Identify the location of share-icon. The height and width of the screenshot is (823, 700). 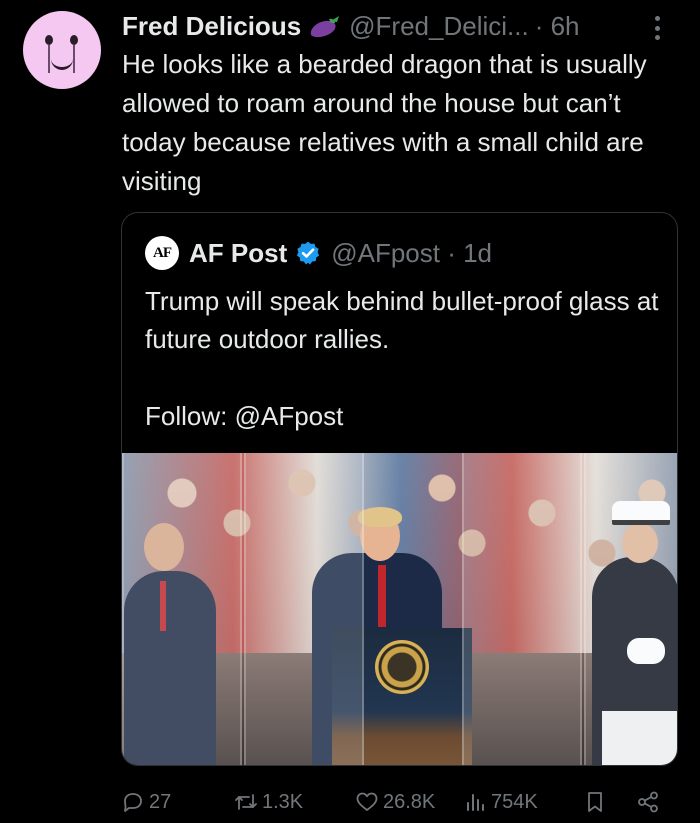
(648, 802).